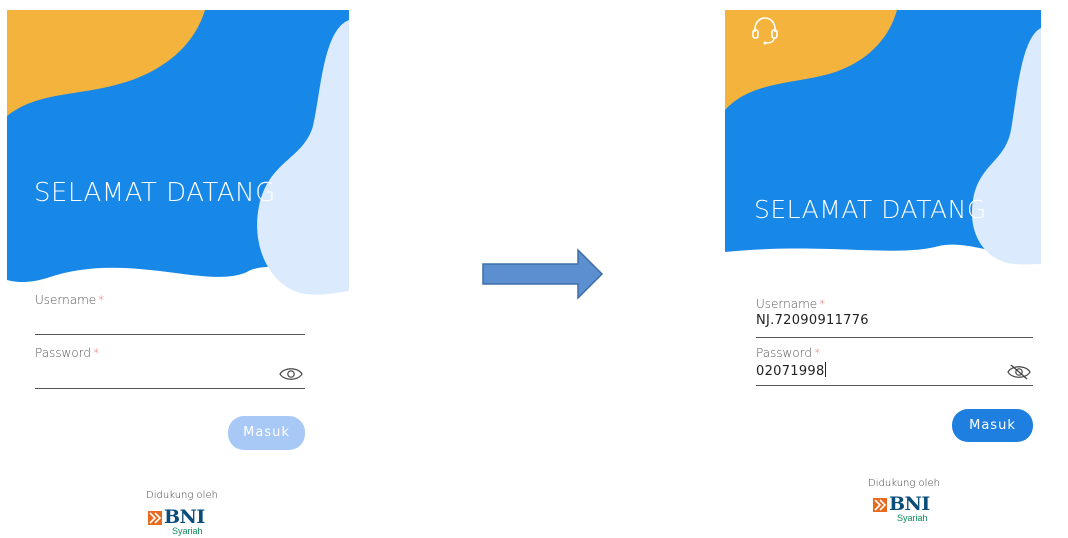 The width and height of the screenshot is (1068, 538). Describe the element at coordinates (291, 374) in the screenshot. I see `eye-icon` at that location.